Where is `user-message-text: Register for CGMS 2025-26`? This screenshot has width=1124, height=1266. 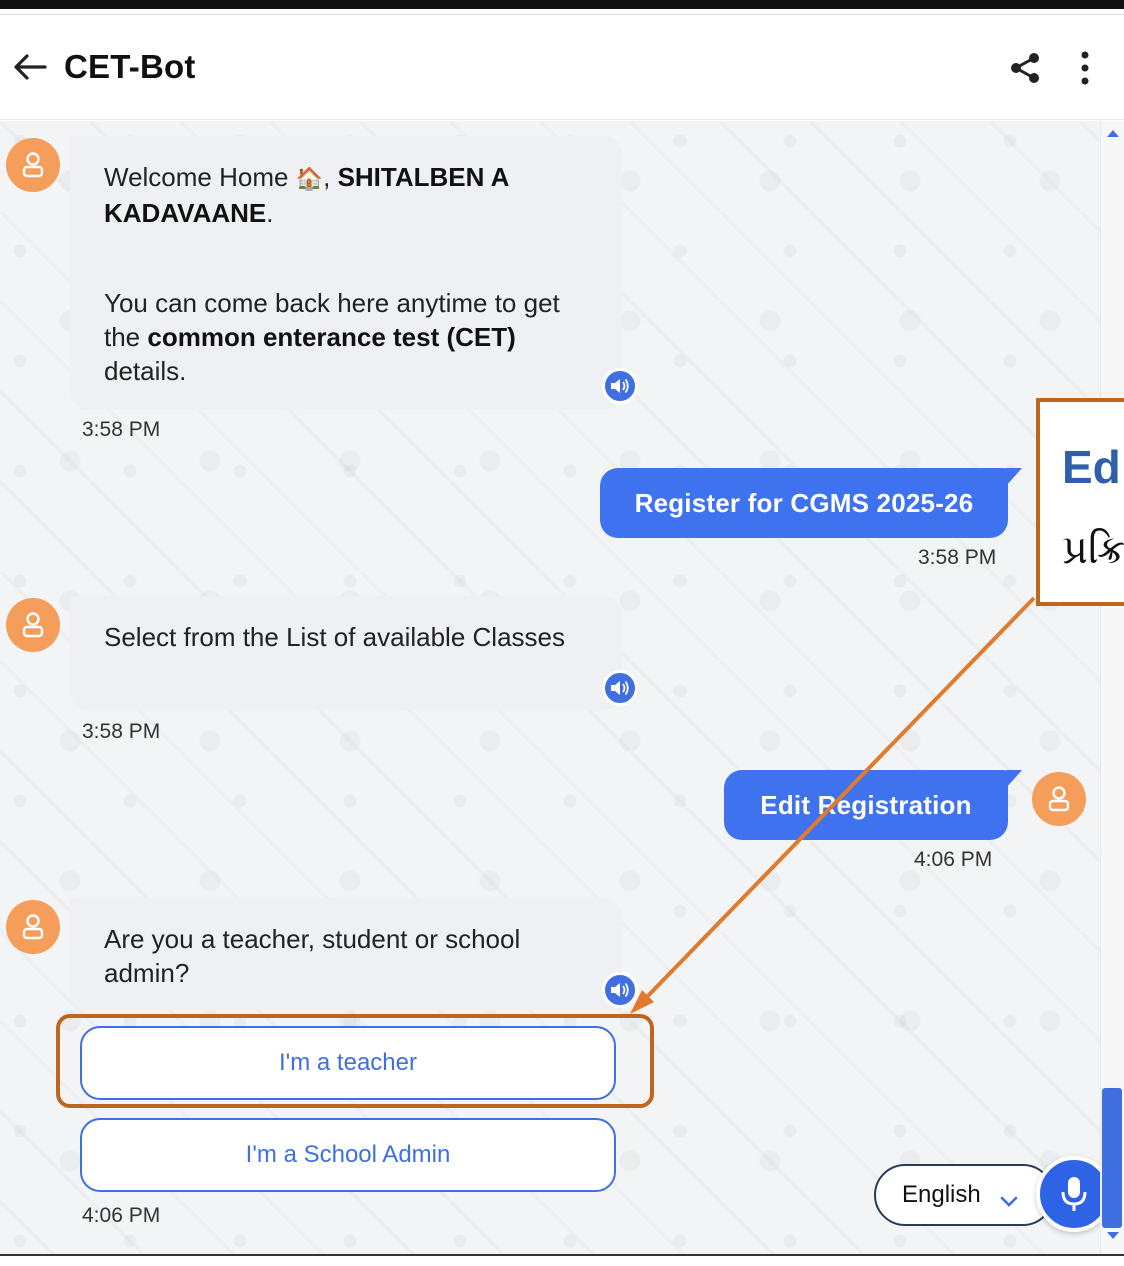 user-message-text: Register for CGMS 2025-26 is located at coordinates (804, 502).